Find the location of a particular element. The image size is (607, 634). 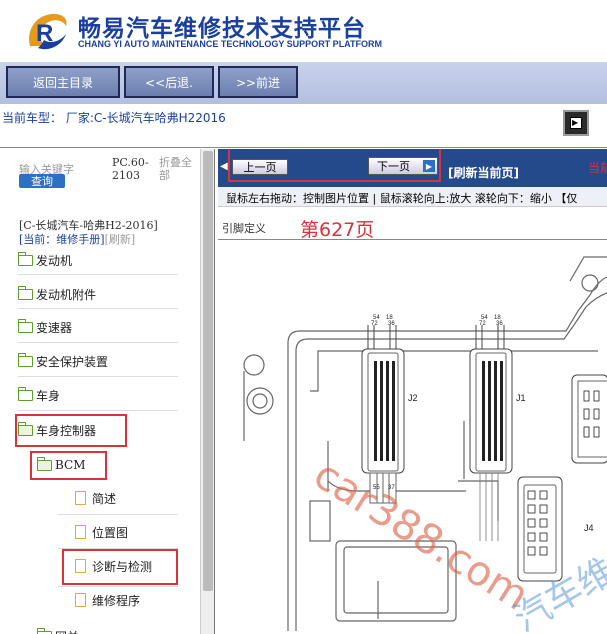

current-manual-label: [当前：维修手册] is located at coordinates (62, 239).